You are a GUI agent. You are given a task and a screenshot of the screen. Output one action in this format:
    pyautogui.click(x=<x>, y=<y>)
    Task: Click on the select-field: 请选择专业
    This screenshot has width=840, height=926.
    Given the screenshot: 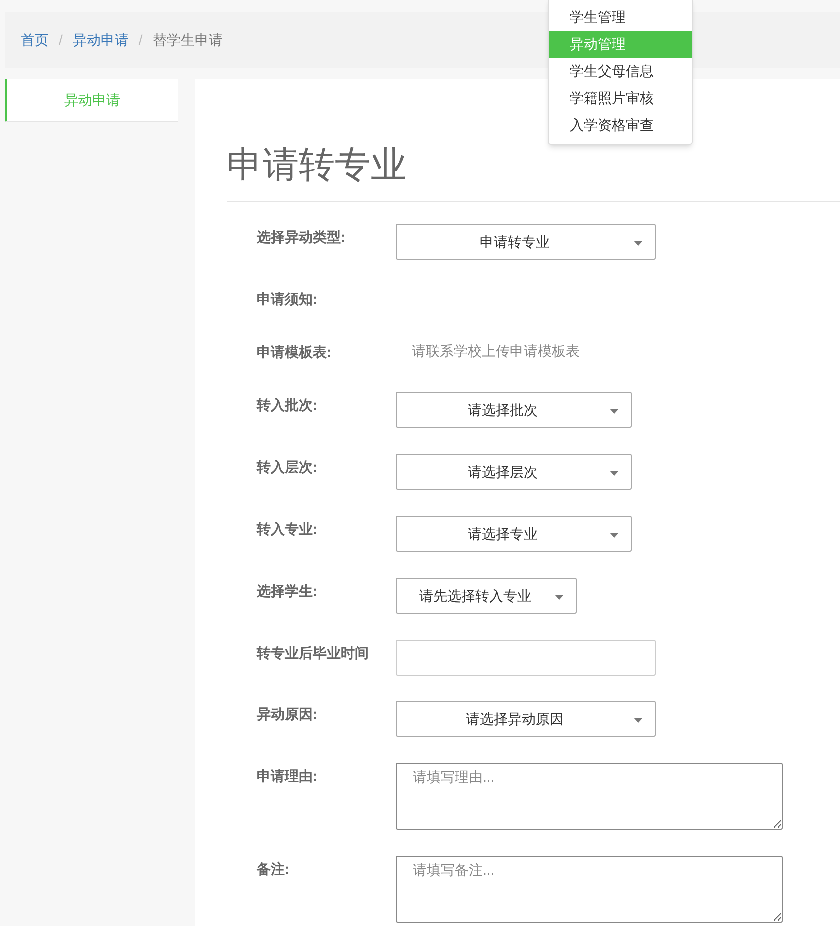 What is the action you would take?
    pyautogui.click(x=514, y=534)
    